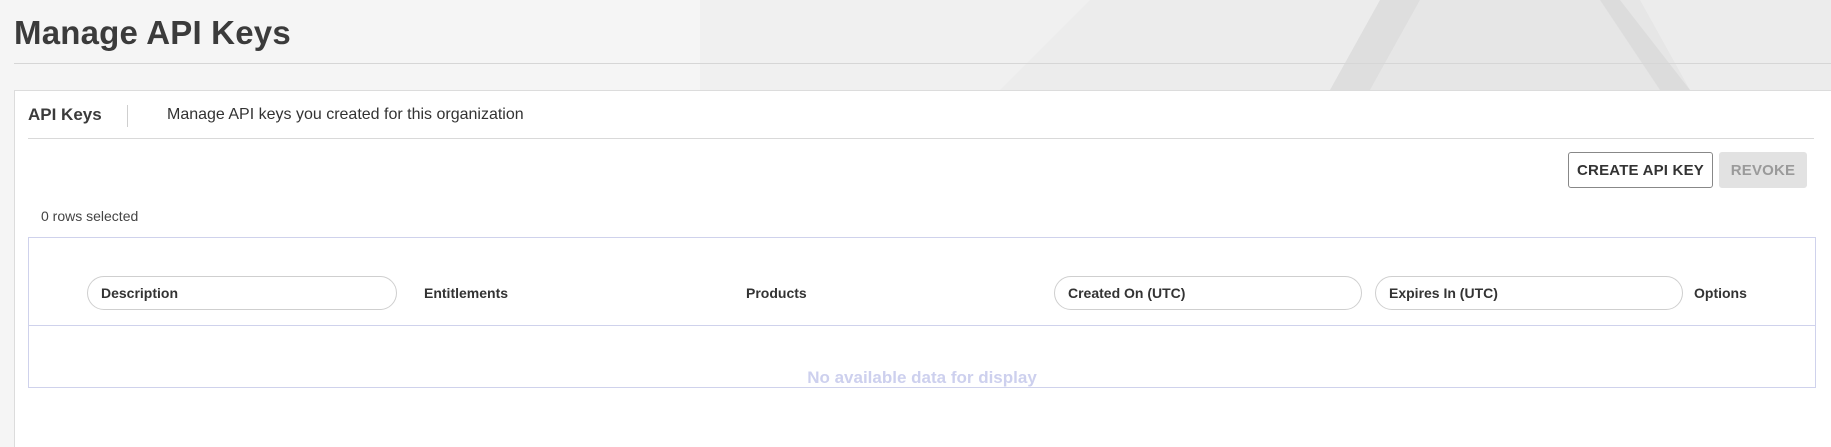 This screenshot has width=1831, height=447. I want to click on column-header-options: Options, so click(1720, 293).